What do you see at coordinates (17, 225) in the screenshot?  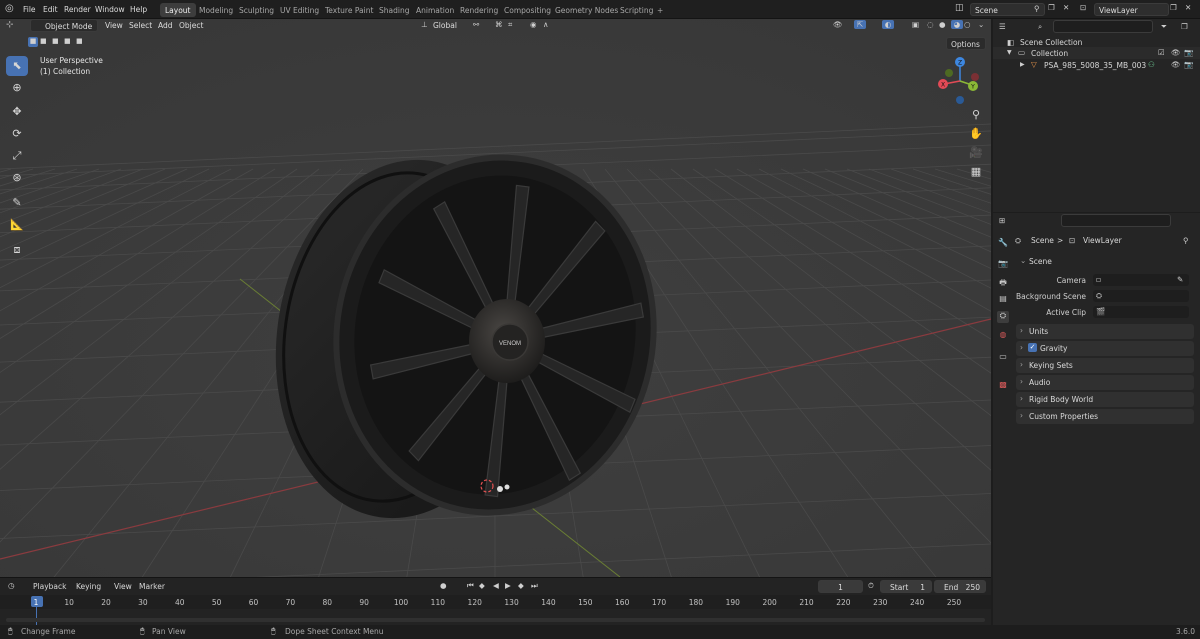 I see `measure-tool: 📐` at bounding box center [17, 225].